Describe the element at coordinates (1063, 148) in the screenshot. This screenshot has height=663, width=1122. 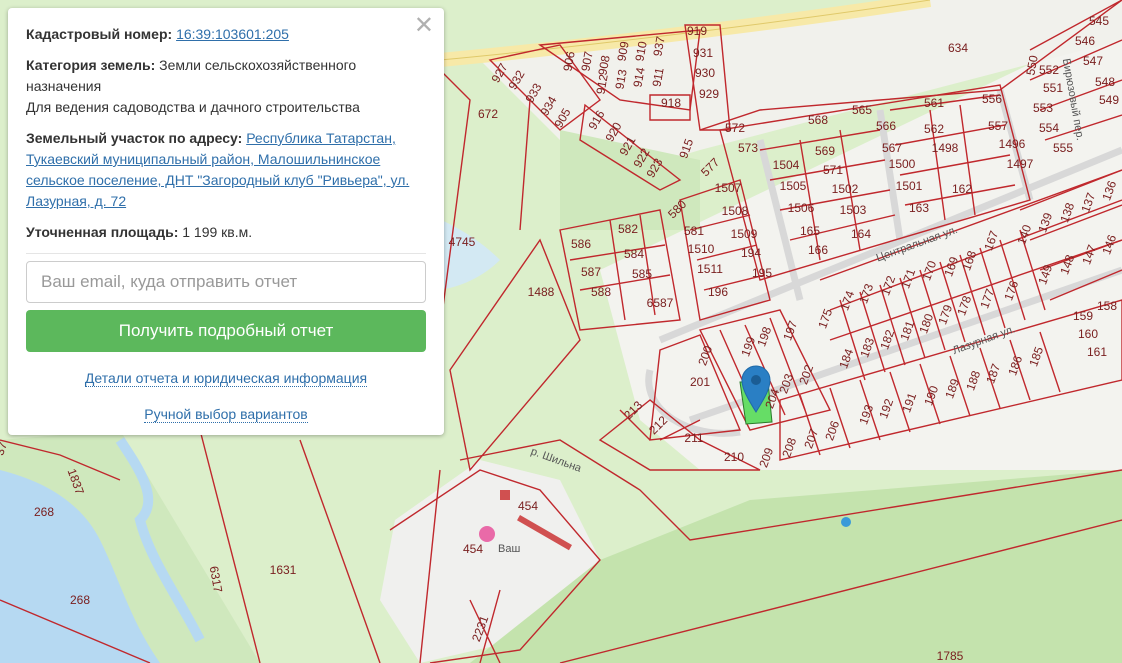
I see `parcel-number-label: 555` at that location.